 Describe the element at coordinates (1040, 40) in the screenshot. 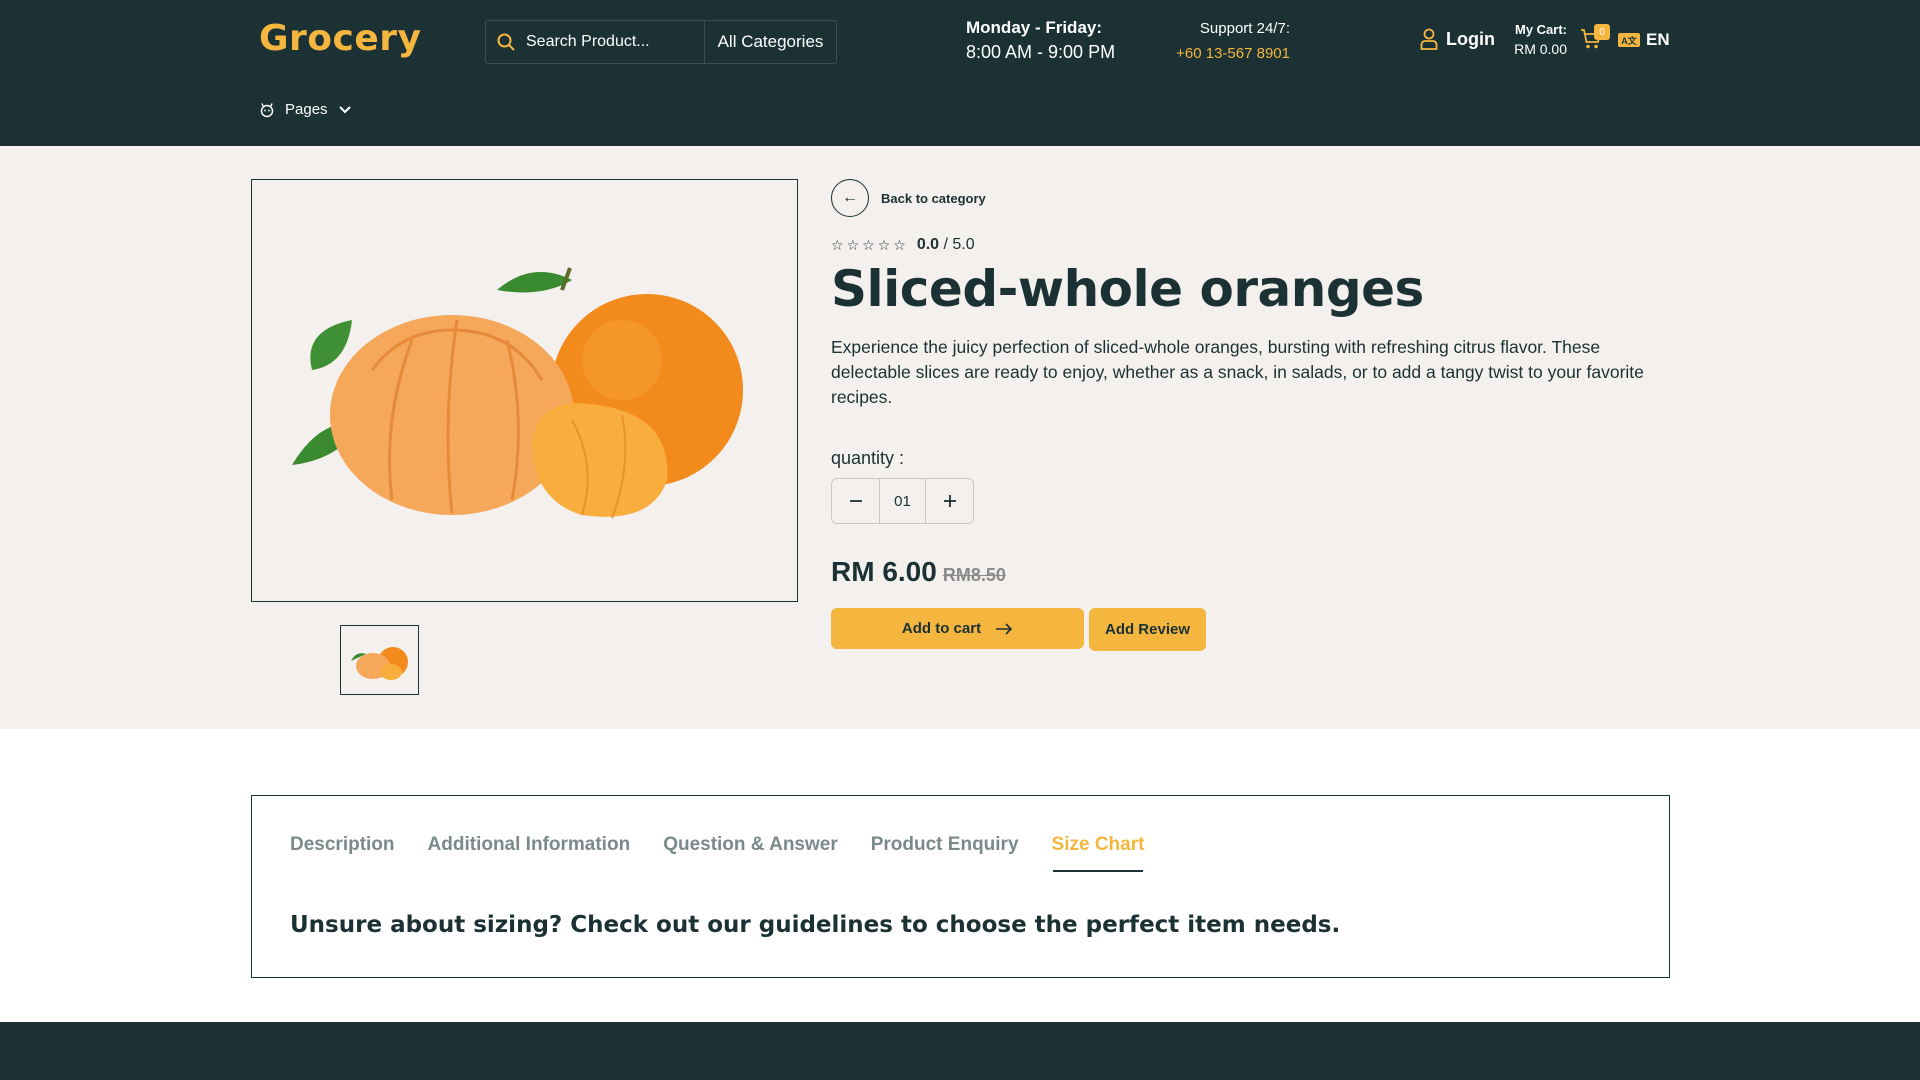

I see `business-hours: Monday - Friday: 8:00 AM - 9:00 PM` at that location.